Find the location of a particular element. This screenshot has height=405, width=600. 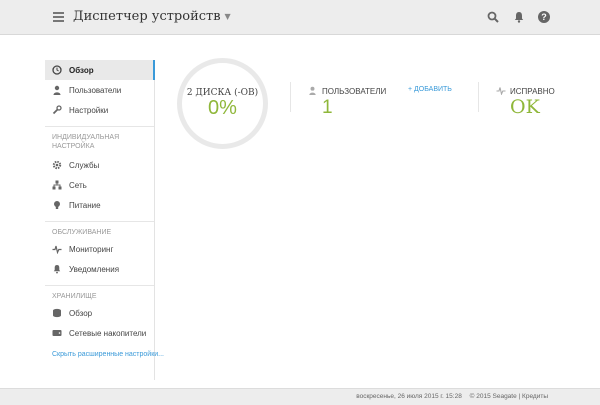

sidebar-item-label: Службы is located at coordinates (84, 165).